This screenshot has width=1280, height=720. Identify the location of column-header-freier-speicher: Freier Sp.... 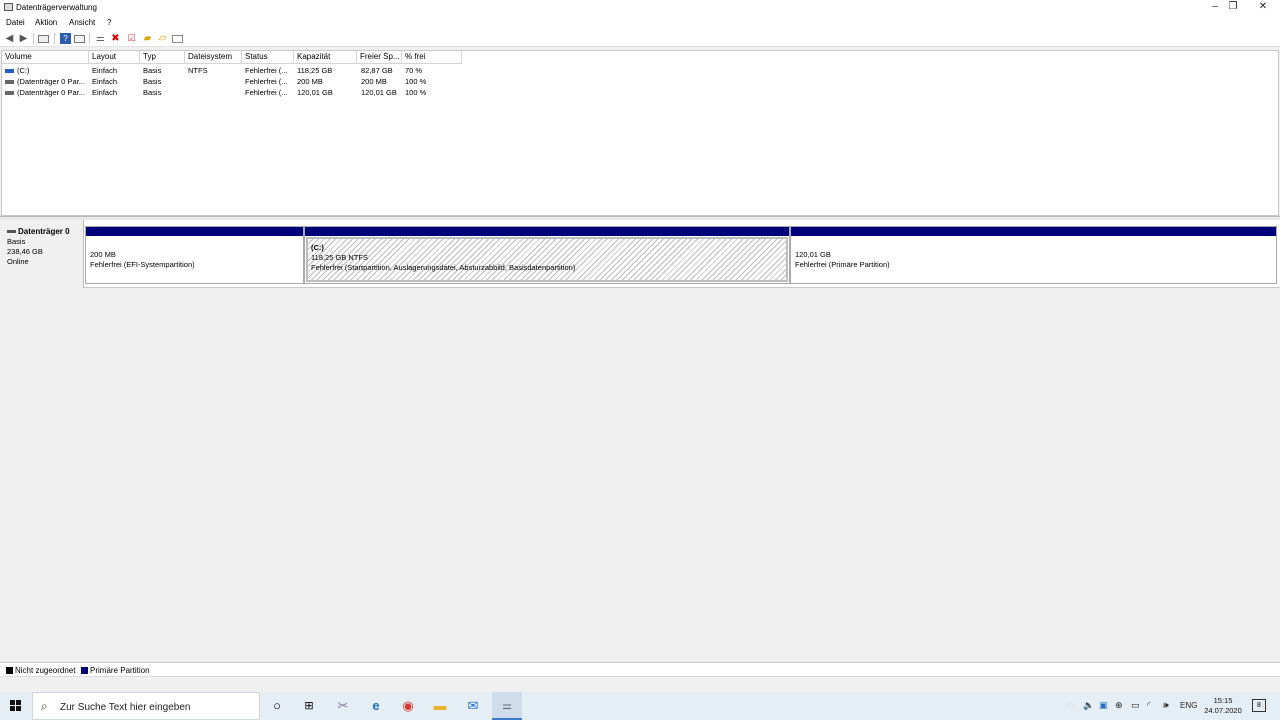
(379, 57).